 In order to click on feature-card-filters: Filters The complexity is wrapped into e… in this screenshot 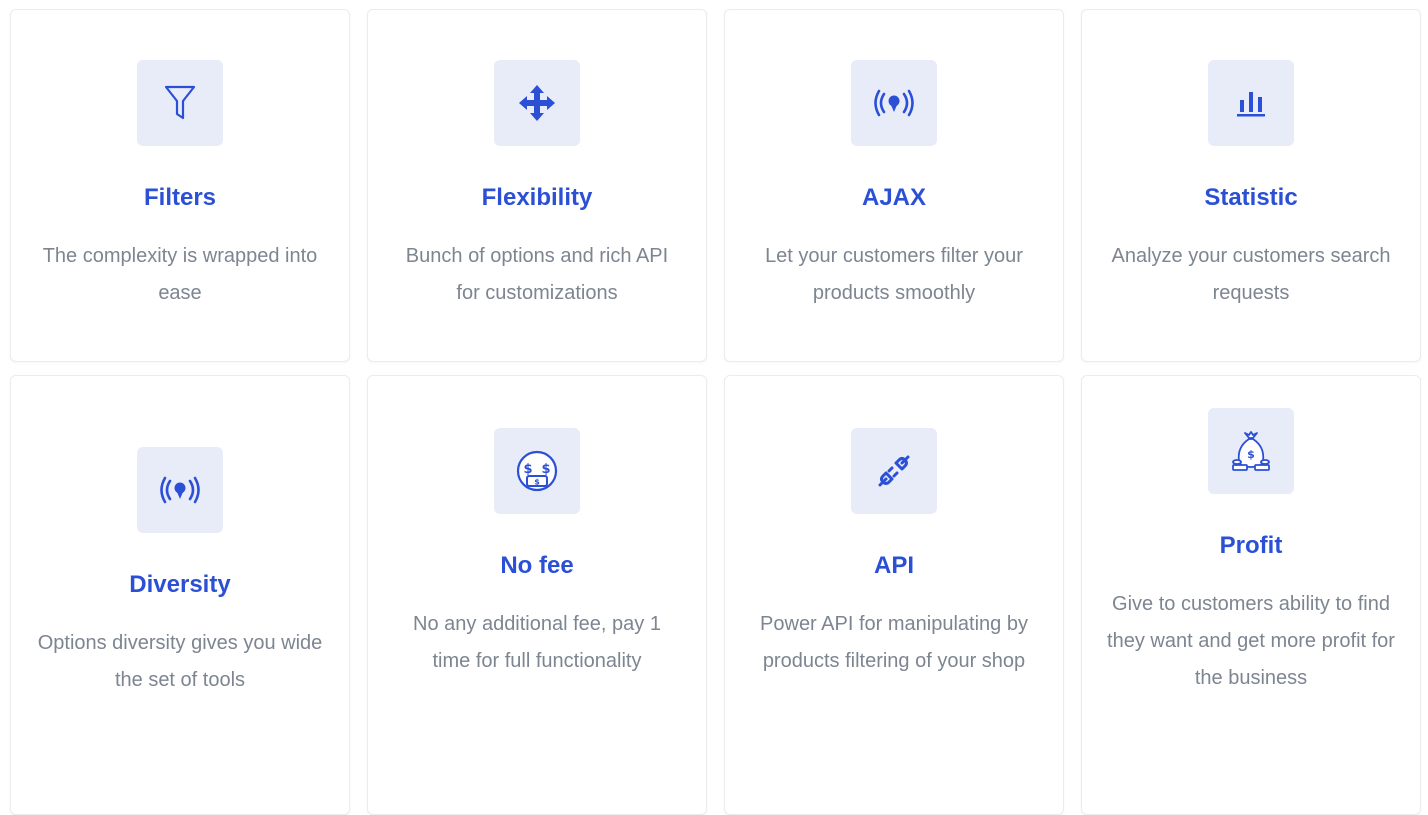, I will do `click(180, 185)`.